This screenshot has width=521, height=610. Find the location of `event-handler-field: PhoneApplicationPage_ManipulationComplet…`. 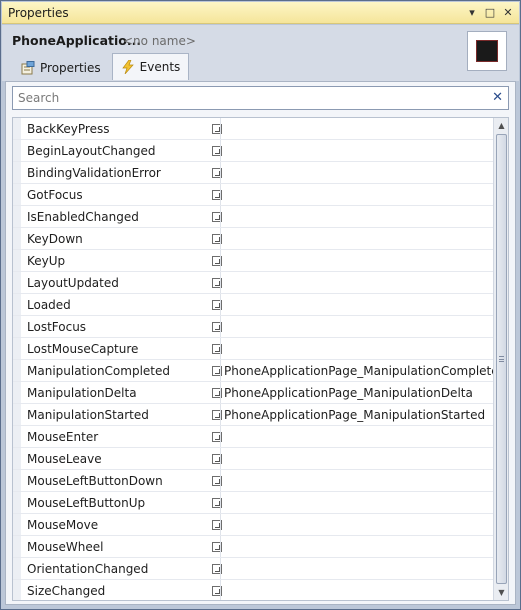

event-handler-field: PhoneApplicationPage_ManipulationComplet… is located at coordinates (358, 370).